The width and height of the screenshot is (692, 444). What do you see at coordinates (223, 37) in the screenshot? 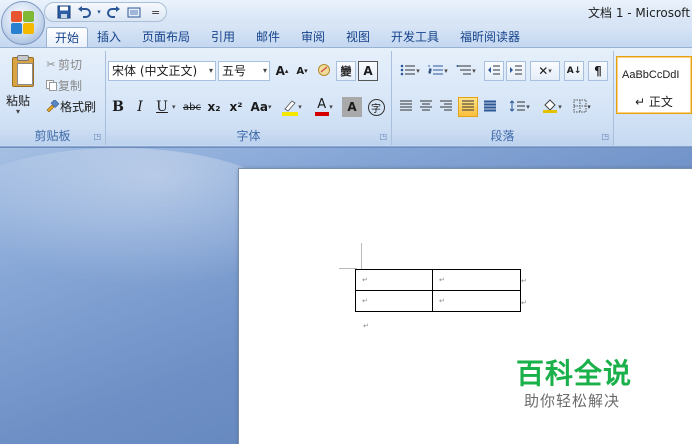
I see `tab-references: 引用` at bounding box center [223, 37].